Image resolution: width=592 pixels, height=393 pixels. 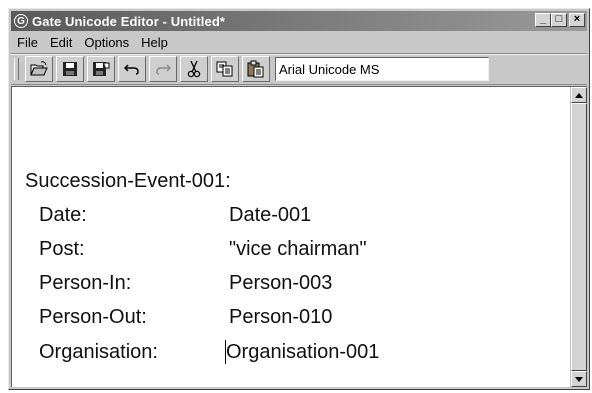 I want to click on toolbar-grip, so click(x=16, y=69).